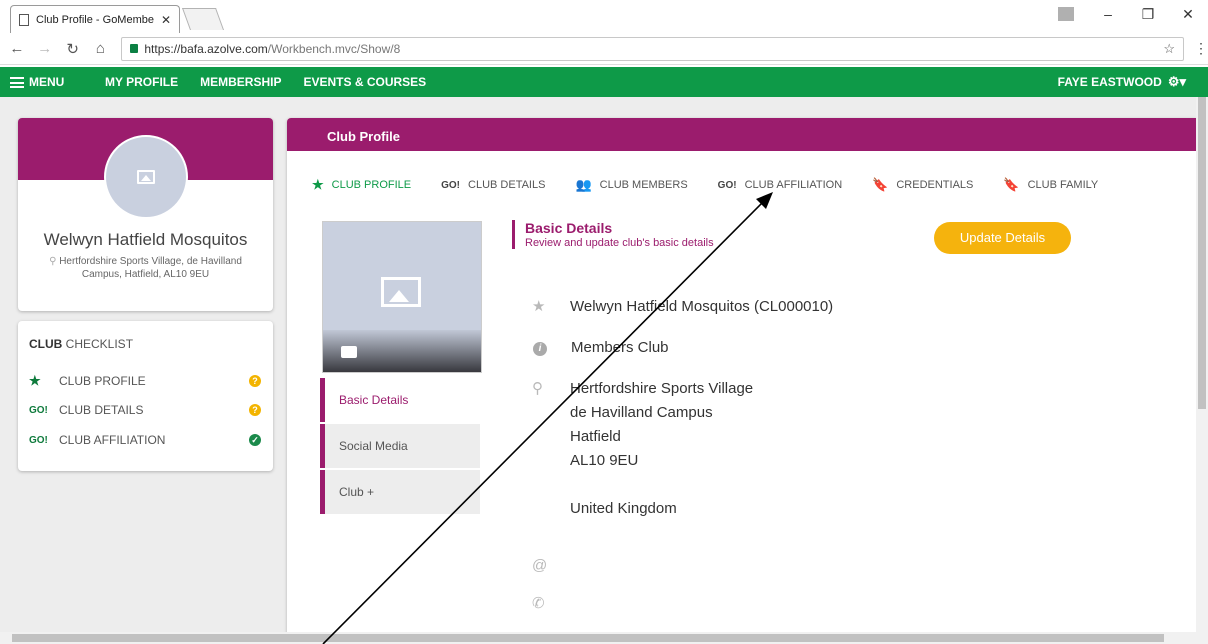  I want to click on menu-button: MENU, so click(57, 82).